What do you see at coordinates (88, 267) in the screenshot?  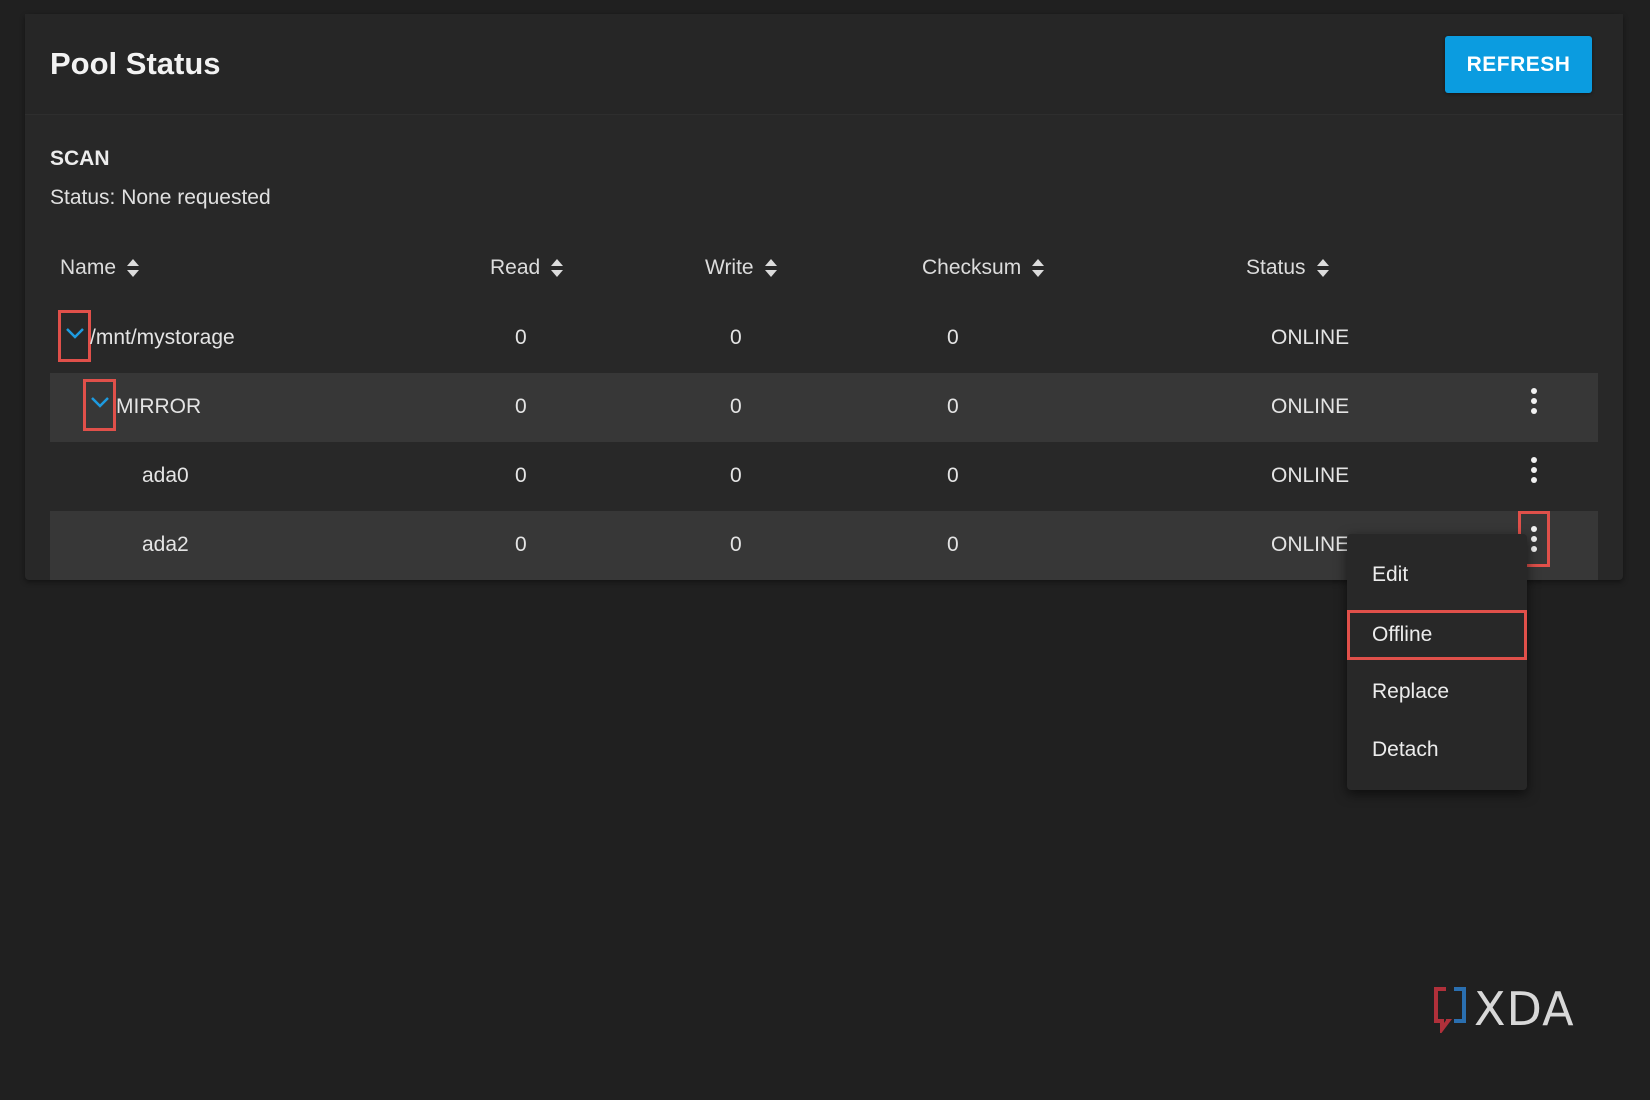 I see `column-label: Name` at bounding box center [88, 267].